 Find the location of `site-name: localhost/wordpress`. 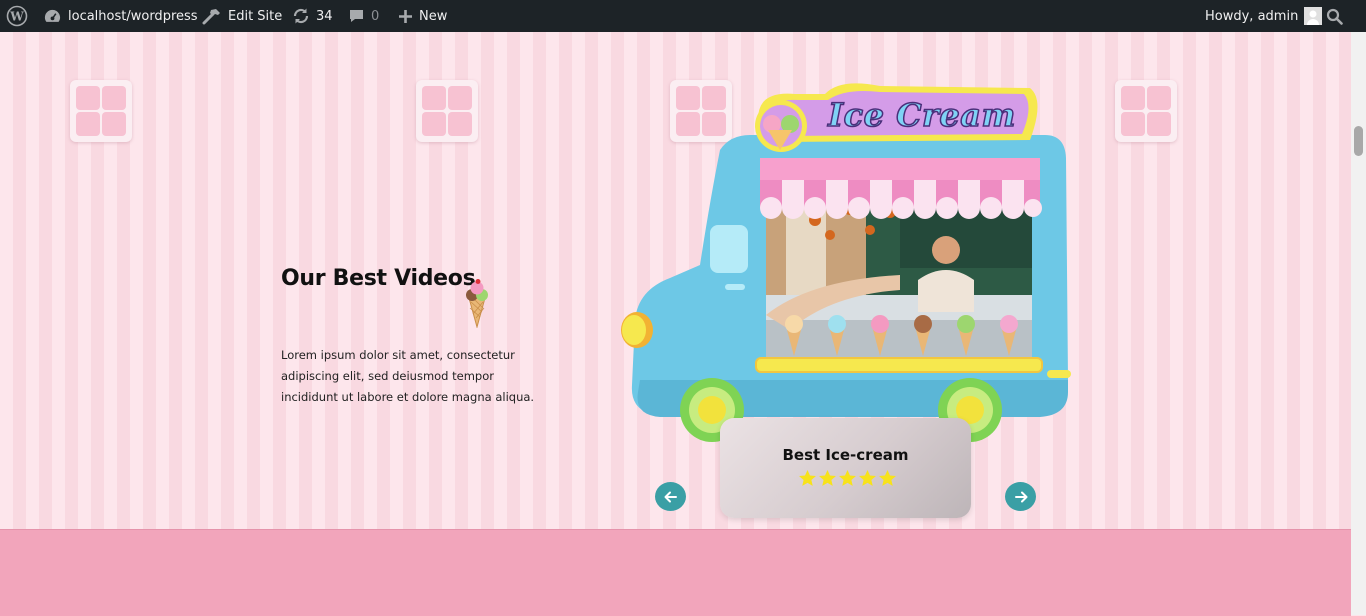

site-name: localhost/wordpress is located at coordinates (133, 16).